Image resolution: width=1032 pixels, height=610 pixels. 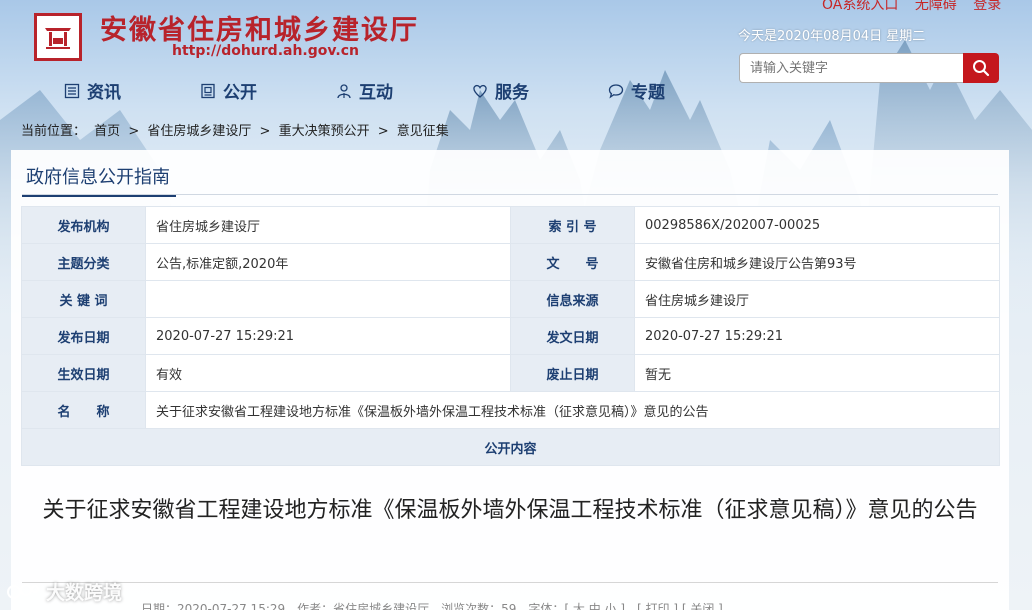 I want to click on nav-item-label: 服务, so click(x=512, y=93).